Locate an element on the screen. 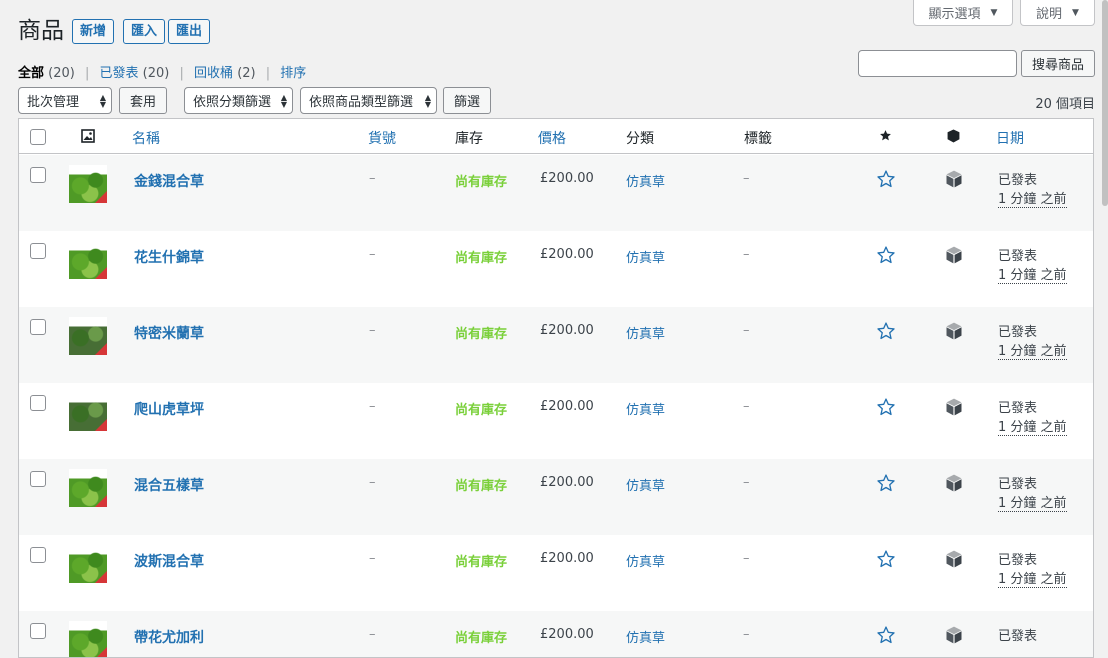  category-filter-select: 依照分類篩選 ▲ ▼ is located at coordinates (238, 100).